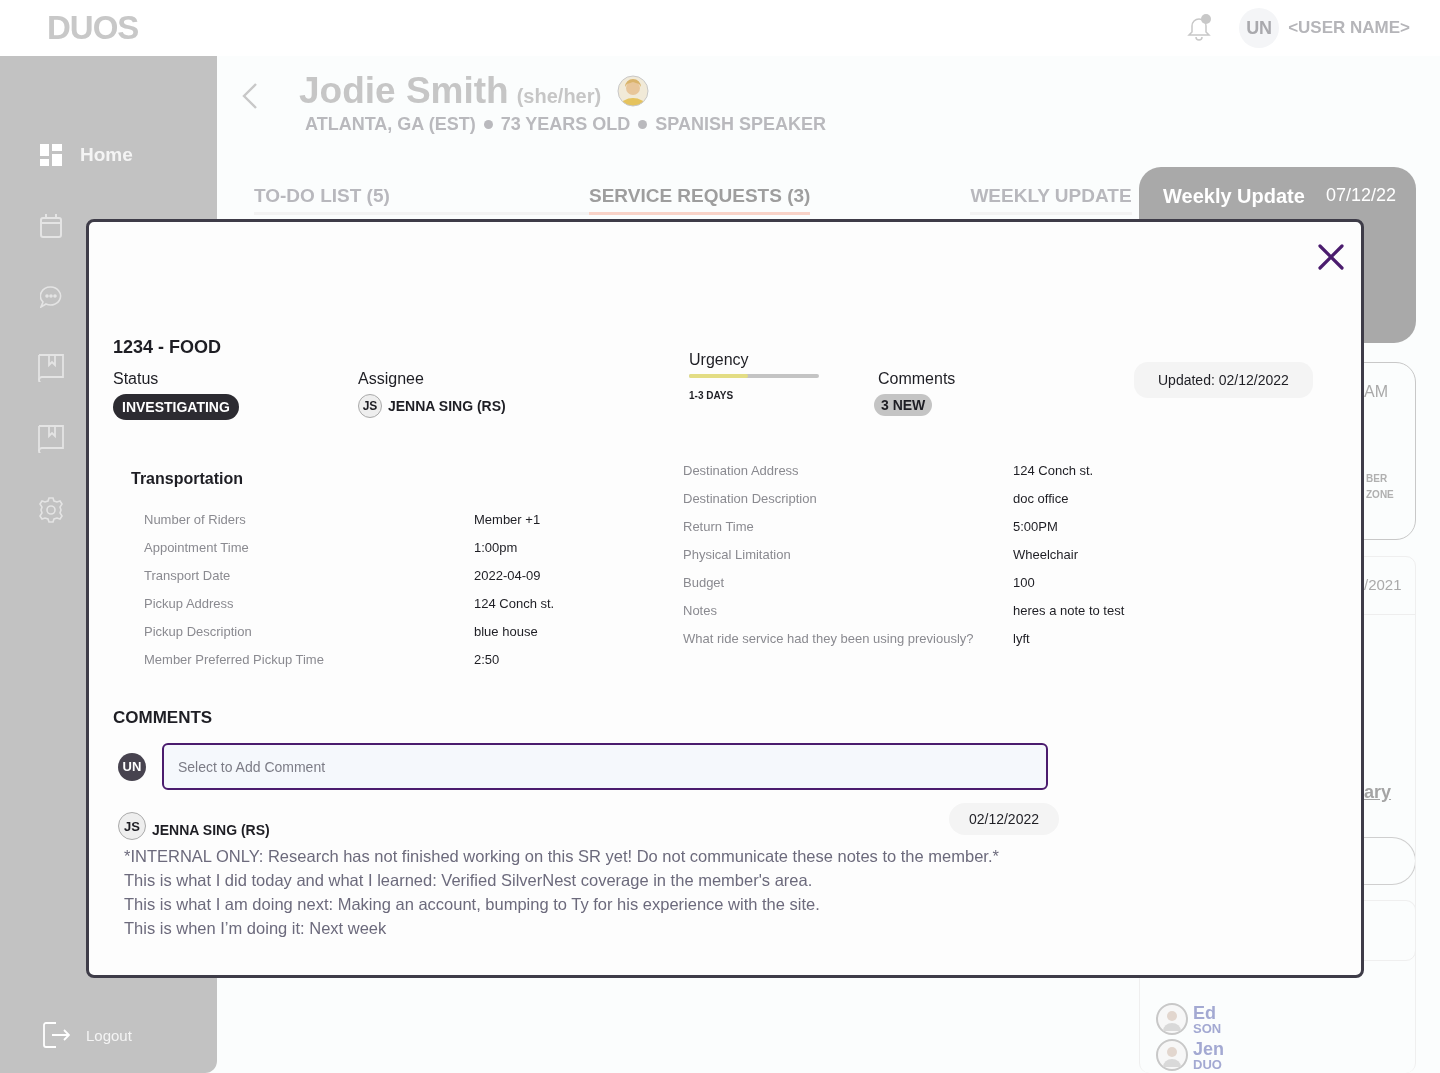 This screenshot has height=1073, width=1440. I want to click on assignee-name: JENNA SING (RS), so click(447, 406).